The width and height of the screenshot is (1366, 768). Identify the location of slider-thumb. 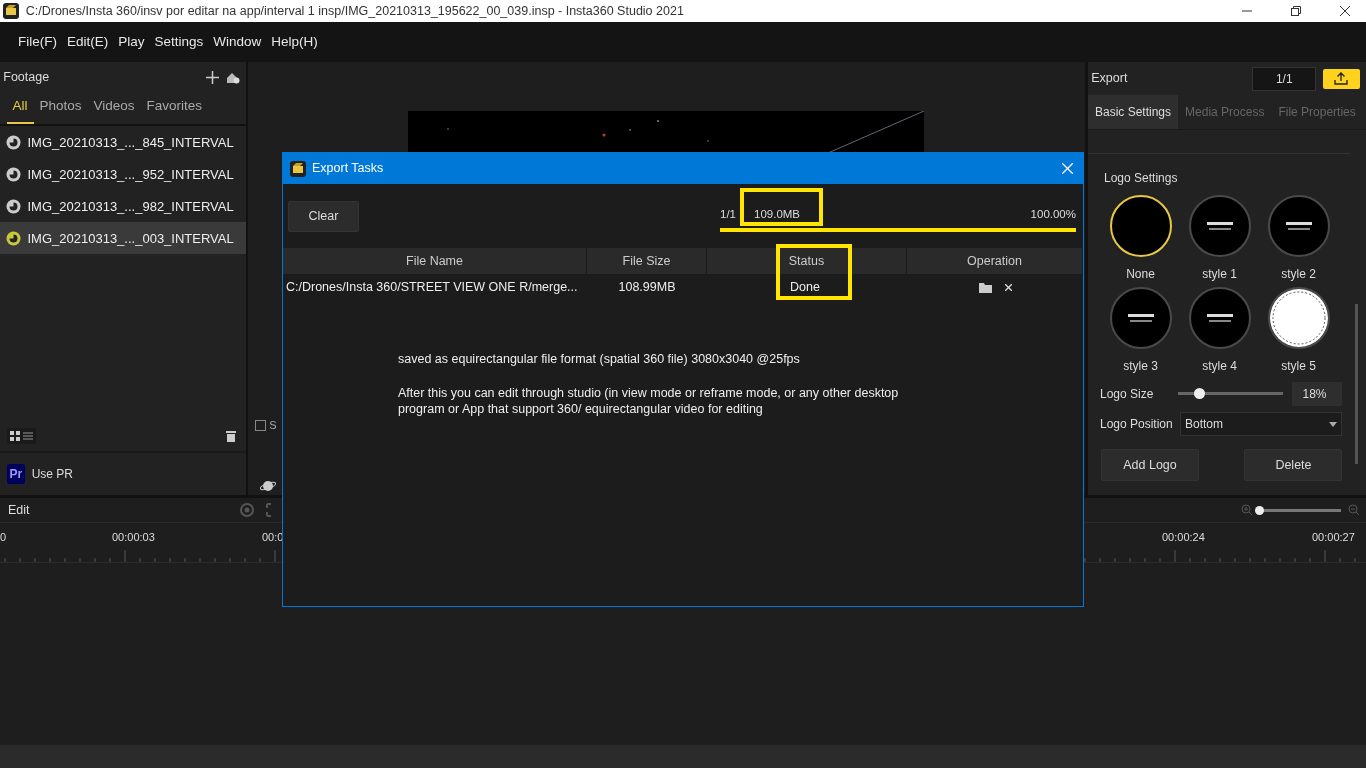
(1199, 393).